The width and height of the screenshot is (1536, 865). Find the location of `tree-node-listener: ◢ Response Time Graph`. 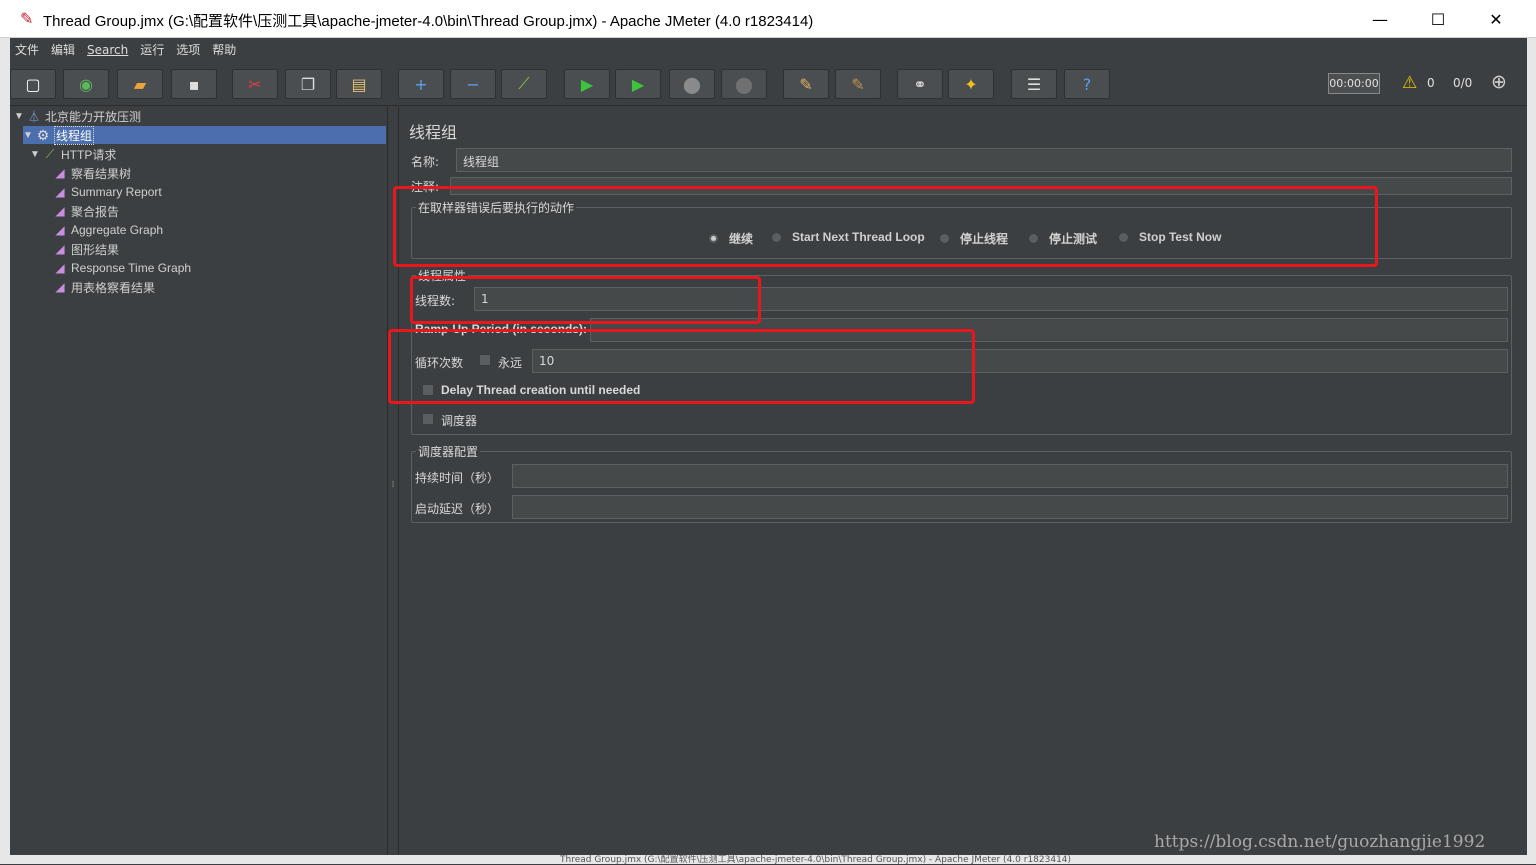

tree-node-listener: ◢ Response Time Graph is located at coordinates (121, 268).